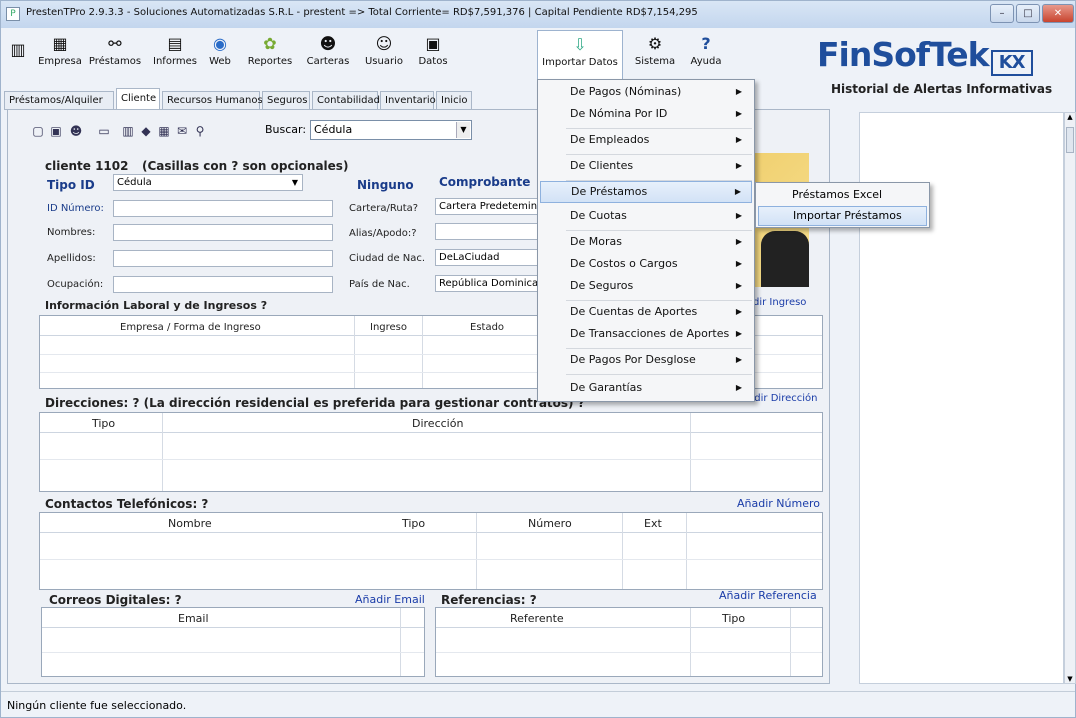  I want to click on menu-item-label: De Préstamos, so click(609, 191).